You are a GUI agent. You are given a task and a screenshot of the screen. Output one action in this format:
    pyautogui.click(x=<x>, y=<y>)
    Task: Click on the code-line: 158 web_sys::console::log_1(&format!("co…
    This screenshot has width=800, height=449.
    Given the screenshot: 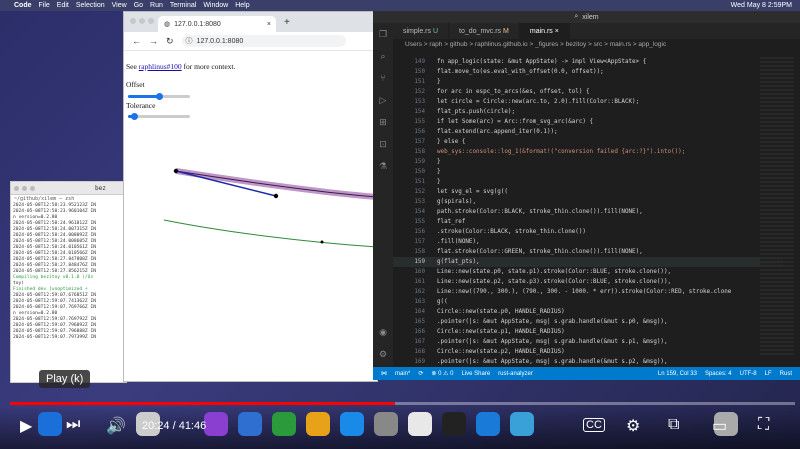 What is the action you would take?
    pyautogui.click(x=588, y=152)
    